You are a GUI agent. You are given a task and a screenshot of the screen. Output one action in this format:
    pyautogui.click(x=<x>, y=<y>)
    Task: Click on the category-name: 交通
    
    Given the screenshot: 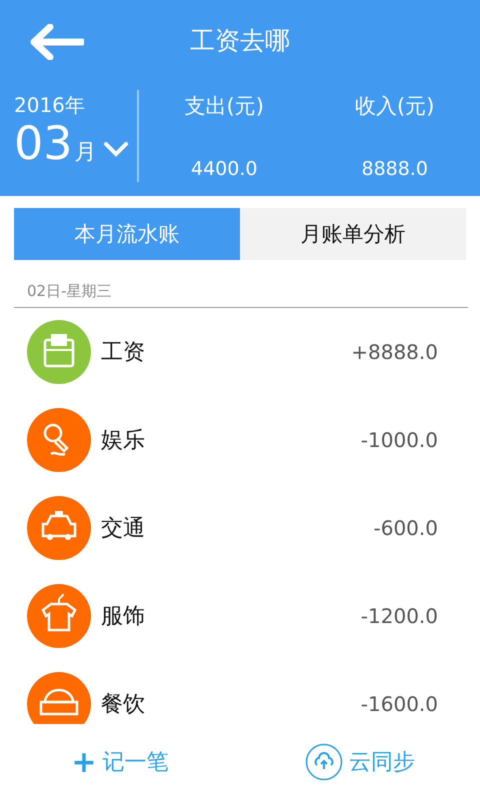 What is the action you would take?
    pyautogui.click(x=123, y=529)
    